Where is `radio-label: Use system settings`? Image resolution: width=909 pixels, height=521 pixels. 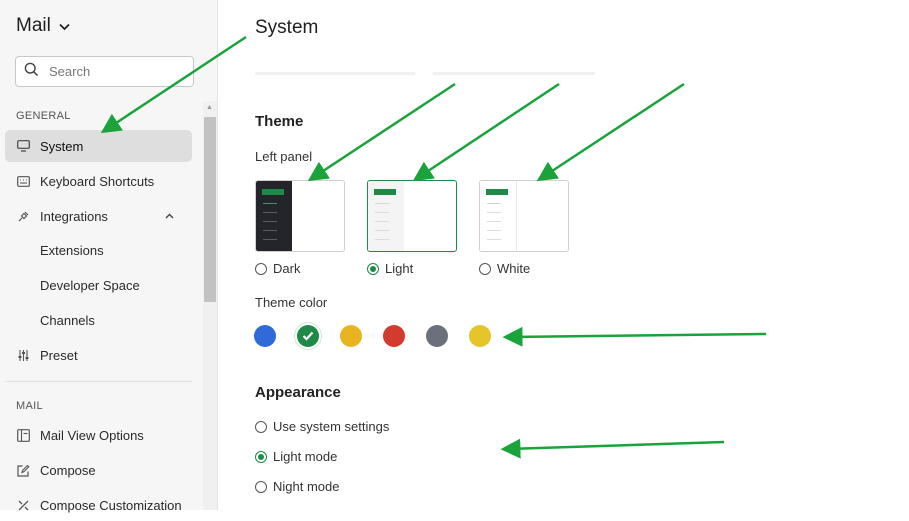
radio-label: Use system settings is located at coordinates (331, 426).